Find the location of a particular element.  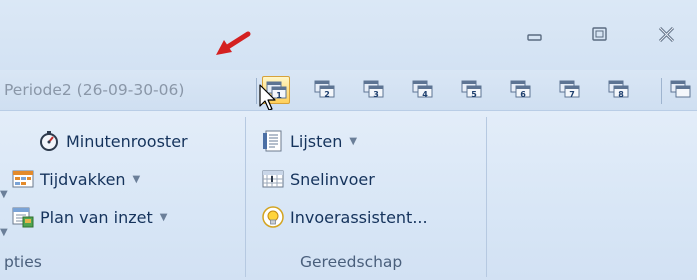

period-window-icon: 8 is located at coordinates (618, 89).